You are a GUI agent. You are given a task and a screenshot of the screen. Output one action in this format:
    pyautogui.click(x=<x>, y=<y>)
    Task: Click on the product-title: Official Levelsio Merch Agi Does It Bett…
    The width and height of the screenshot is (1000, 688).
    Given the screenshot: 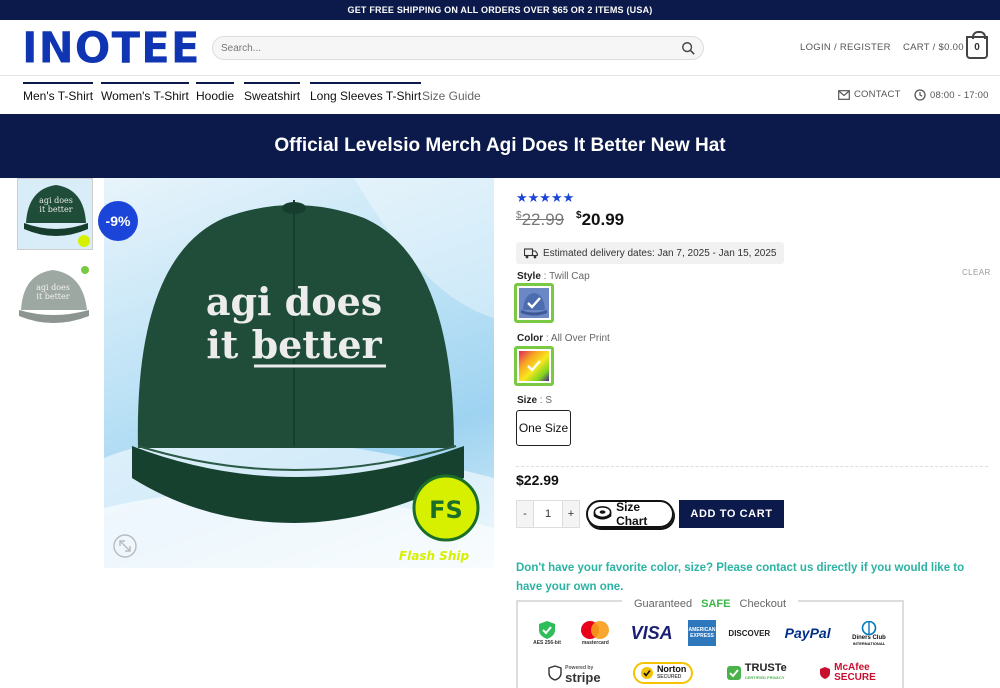 What is the action you would take?
    pyautogui.click(x=500, y=145)
    